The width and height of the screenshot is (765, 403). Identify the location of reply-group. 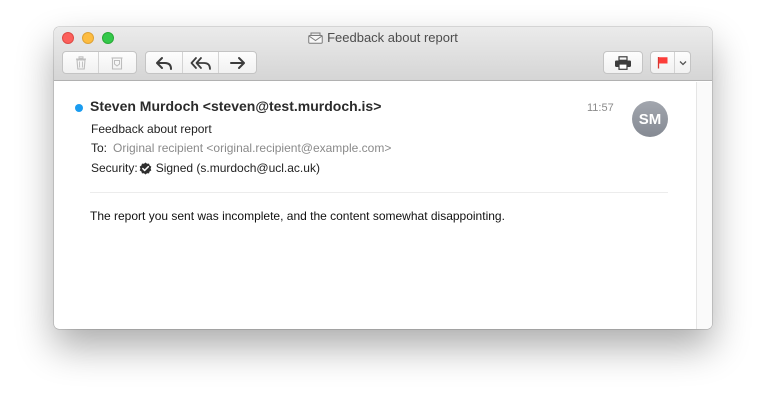
(201, 62).